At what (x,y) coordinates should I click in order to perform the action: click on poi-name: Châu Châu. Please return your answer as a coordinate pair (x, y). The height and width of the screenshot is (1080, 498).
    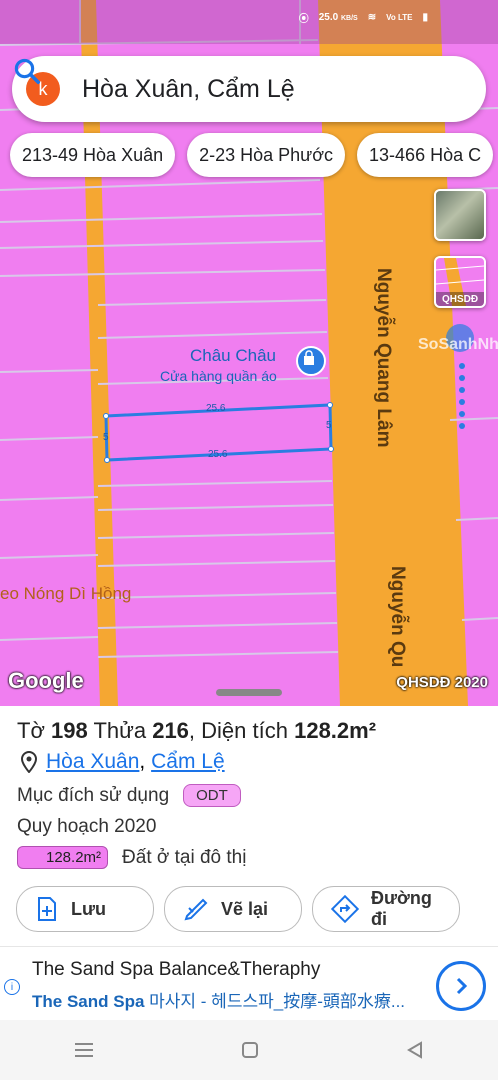
    Looking at the image, I should click on (233, 356).